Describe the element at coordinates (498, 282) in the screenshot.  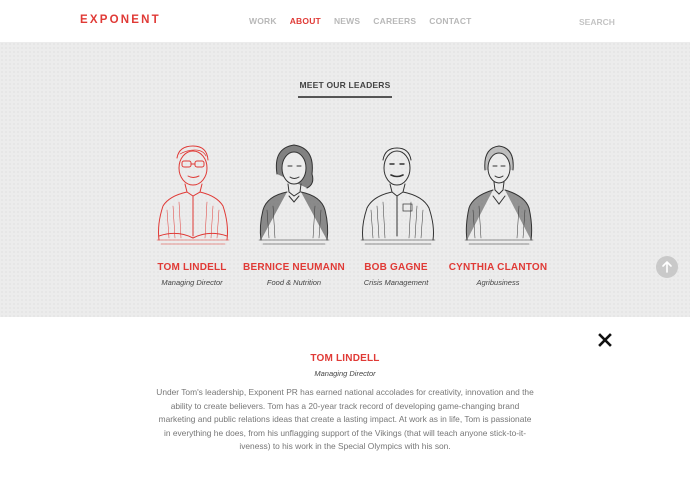
I see `leader-role: Agribusiness` at that location.